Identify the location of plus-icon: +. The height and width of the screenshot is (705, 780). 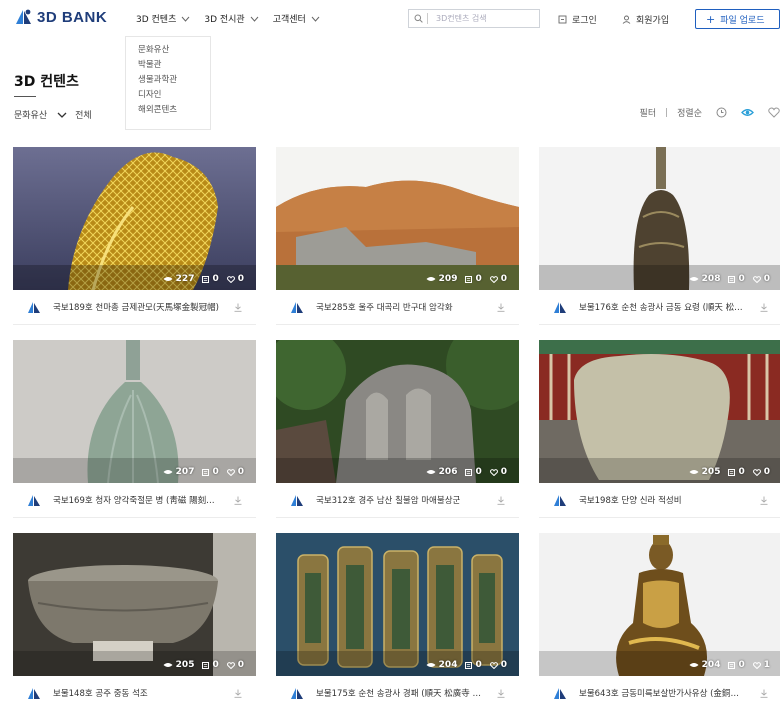
(711, 19).